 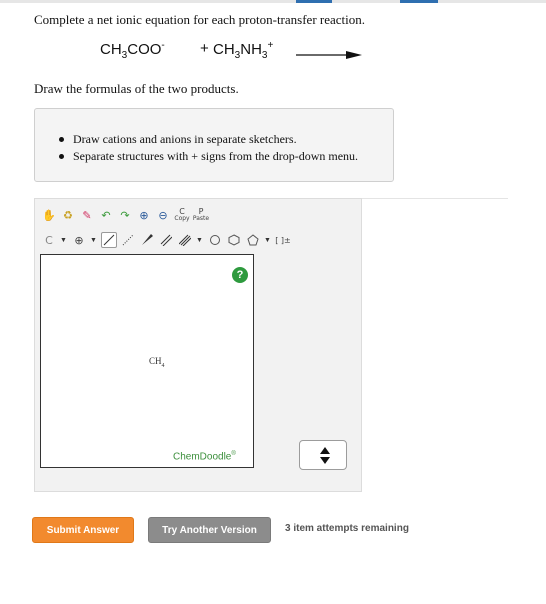 What do you see at coordinates (157, 362) in the screenshot?
I see `molecule-label: CH4` at bounding box center [157, 362].